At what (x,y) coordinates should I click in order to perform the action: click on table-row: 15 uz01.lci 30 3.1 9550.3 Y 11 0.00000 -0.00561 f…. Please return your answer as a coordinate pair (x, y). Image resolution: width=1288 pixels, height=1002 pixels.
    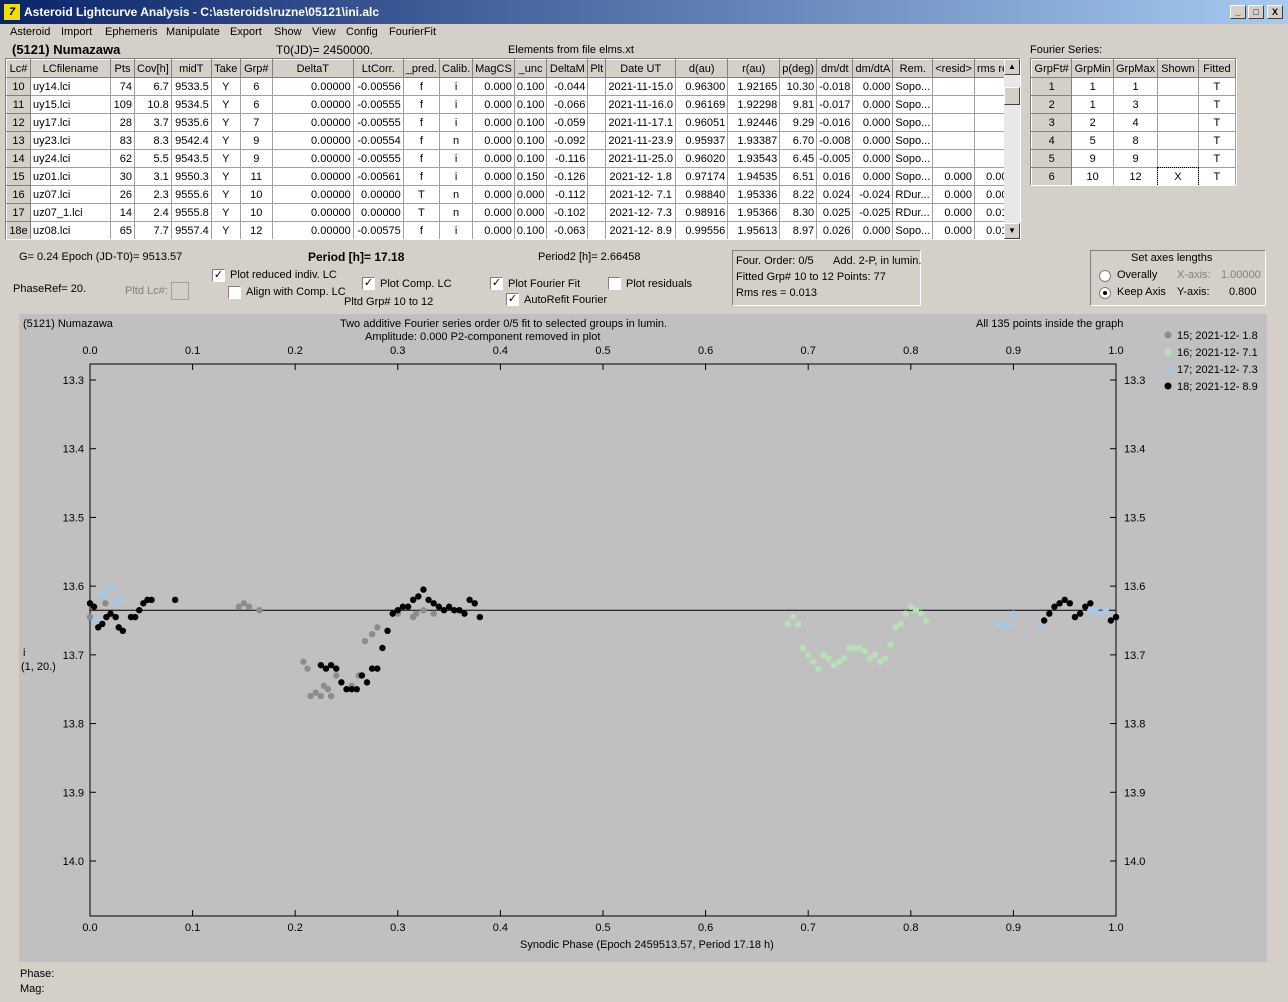
    Looking at the image, I should click on (511, 176).